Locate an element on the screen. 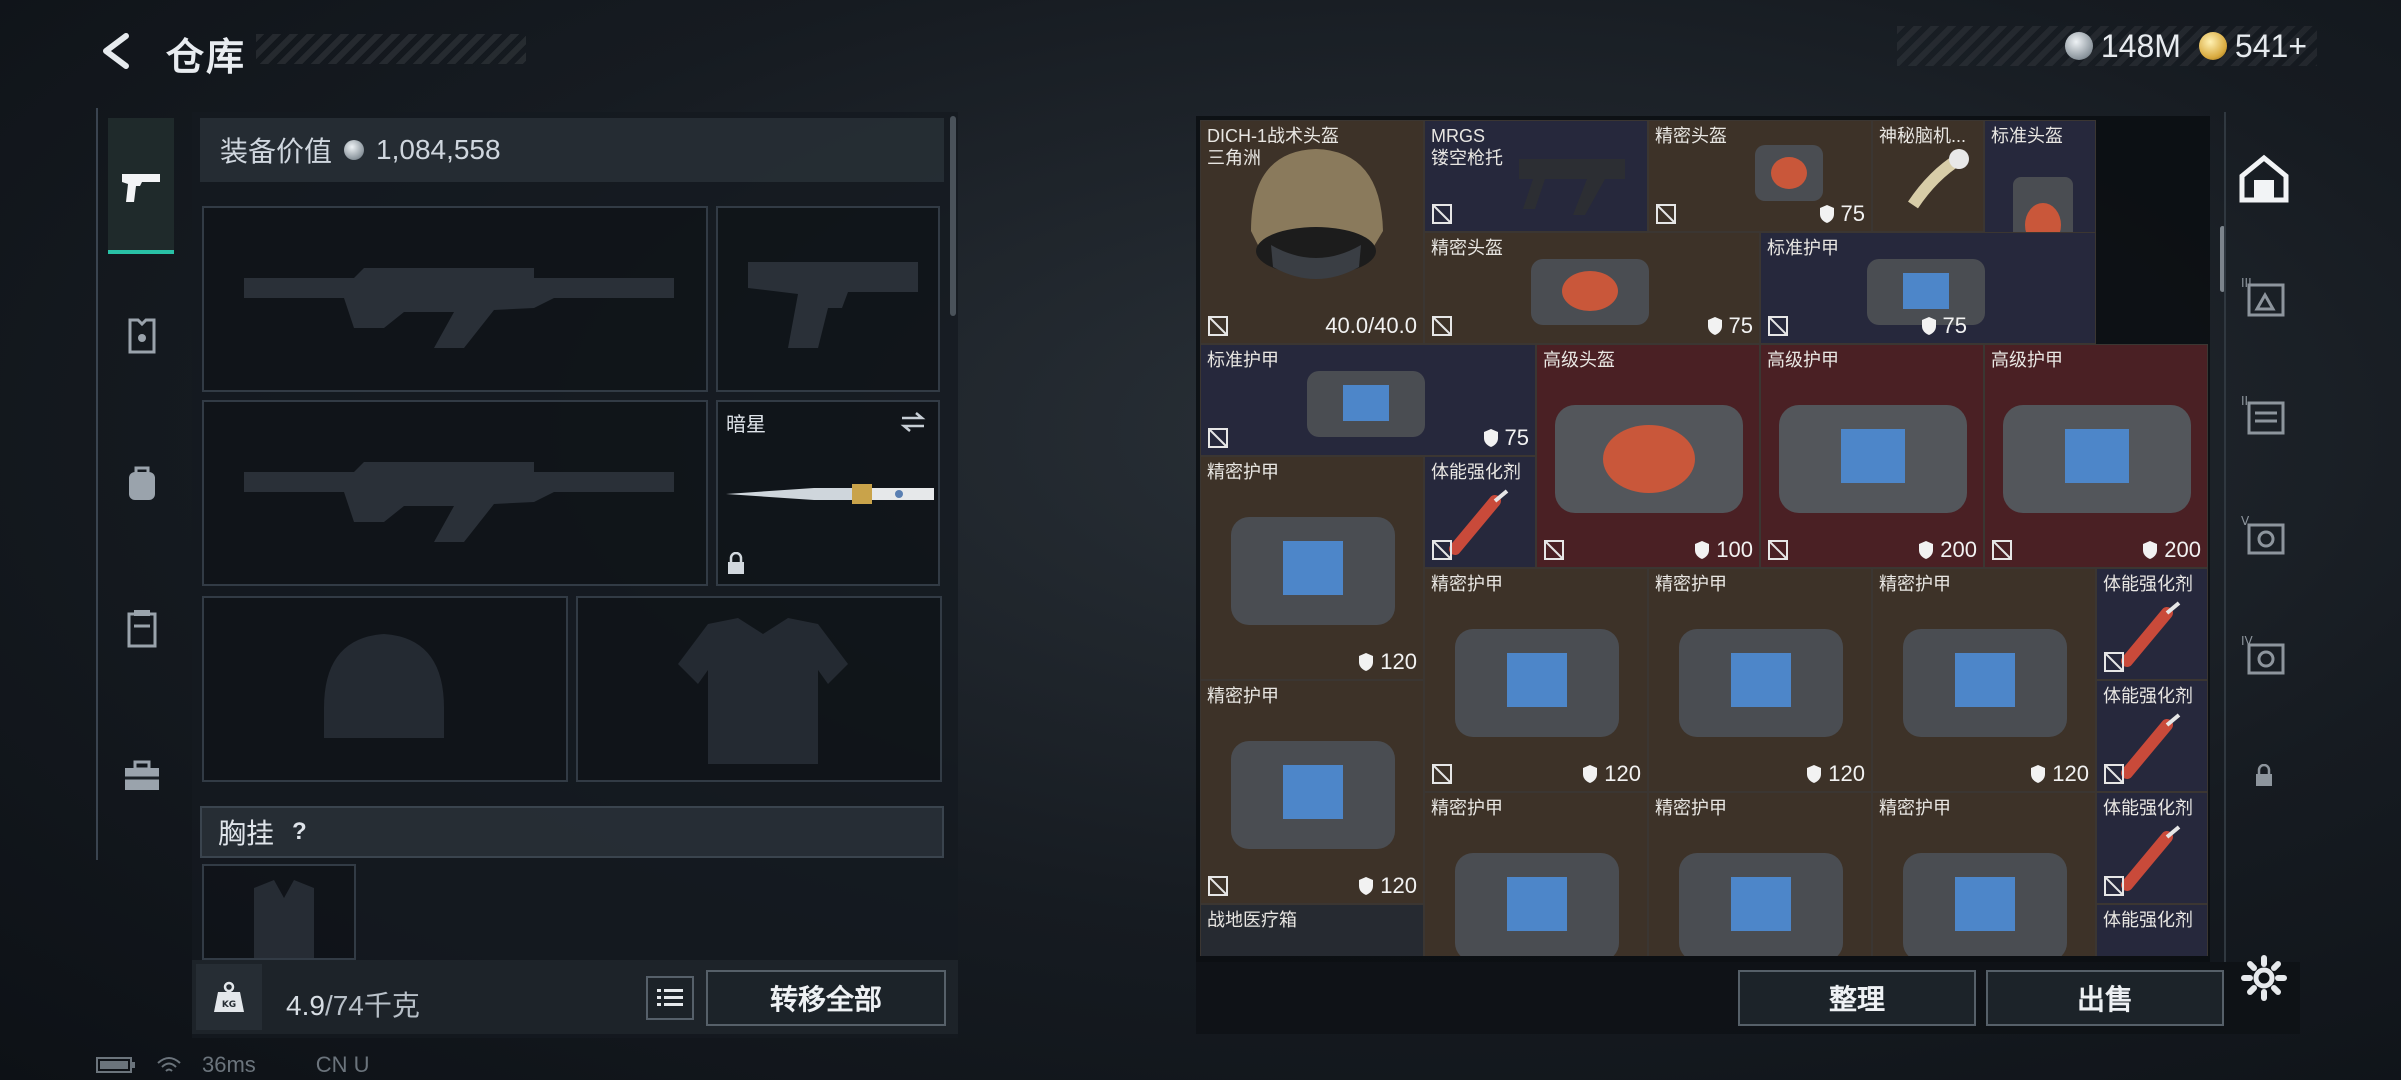  primary-weapon-slot is located at coordinates (455, 299).